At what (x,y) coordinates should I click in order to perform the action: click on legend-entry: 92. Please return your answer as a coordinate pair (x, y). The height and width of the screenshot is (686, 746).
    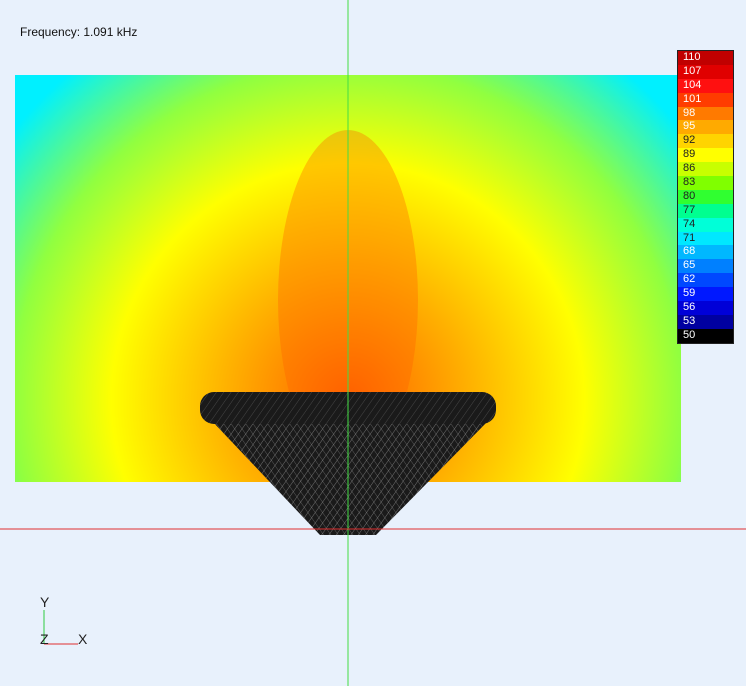
    Looking at the image, I should click on (705, 141).